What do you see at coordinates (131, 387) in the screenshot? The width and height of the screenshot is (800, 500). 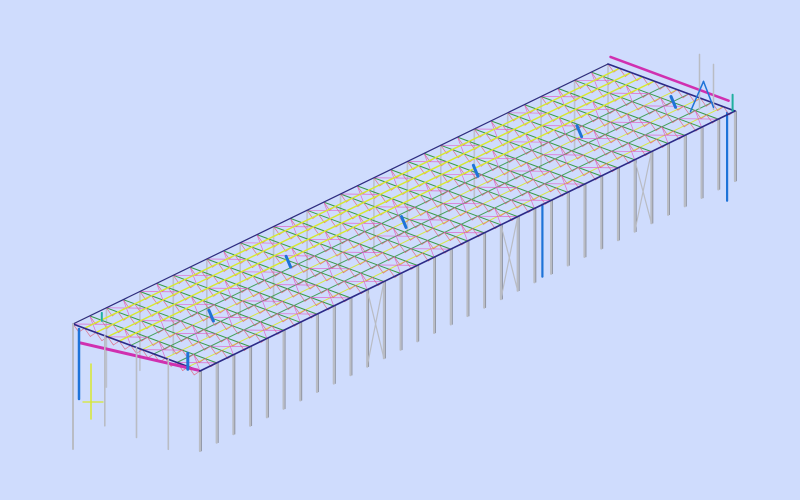 I see `gable-details-group` at bounding box center [131, 387].